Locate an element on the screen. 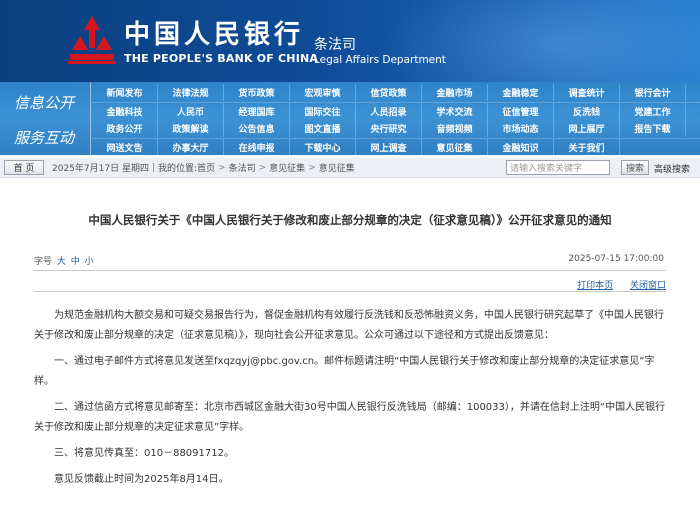 This screenshot has height=506, width=700. article-meta: 字号 大 中 小 2025-07-15 17:00:00 is located at coordinates (350, 260).